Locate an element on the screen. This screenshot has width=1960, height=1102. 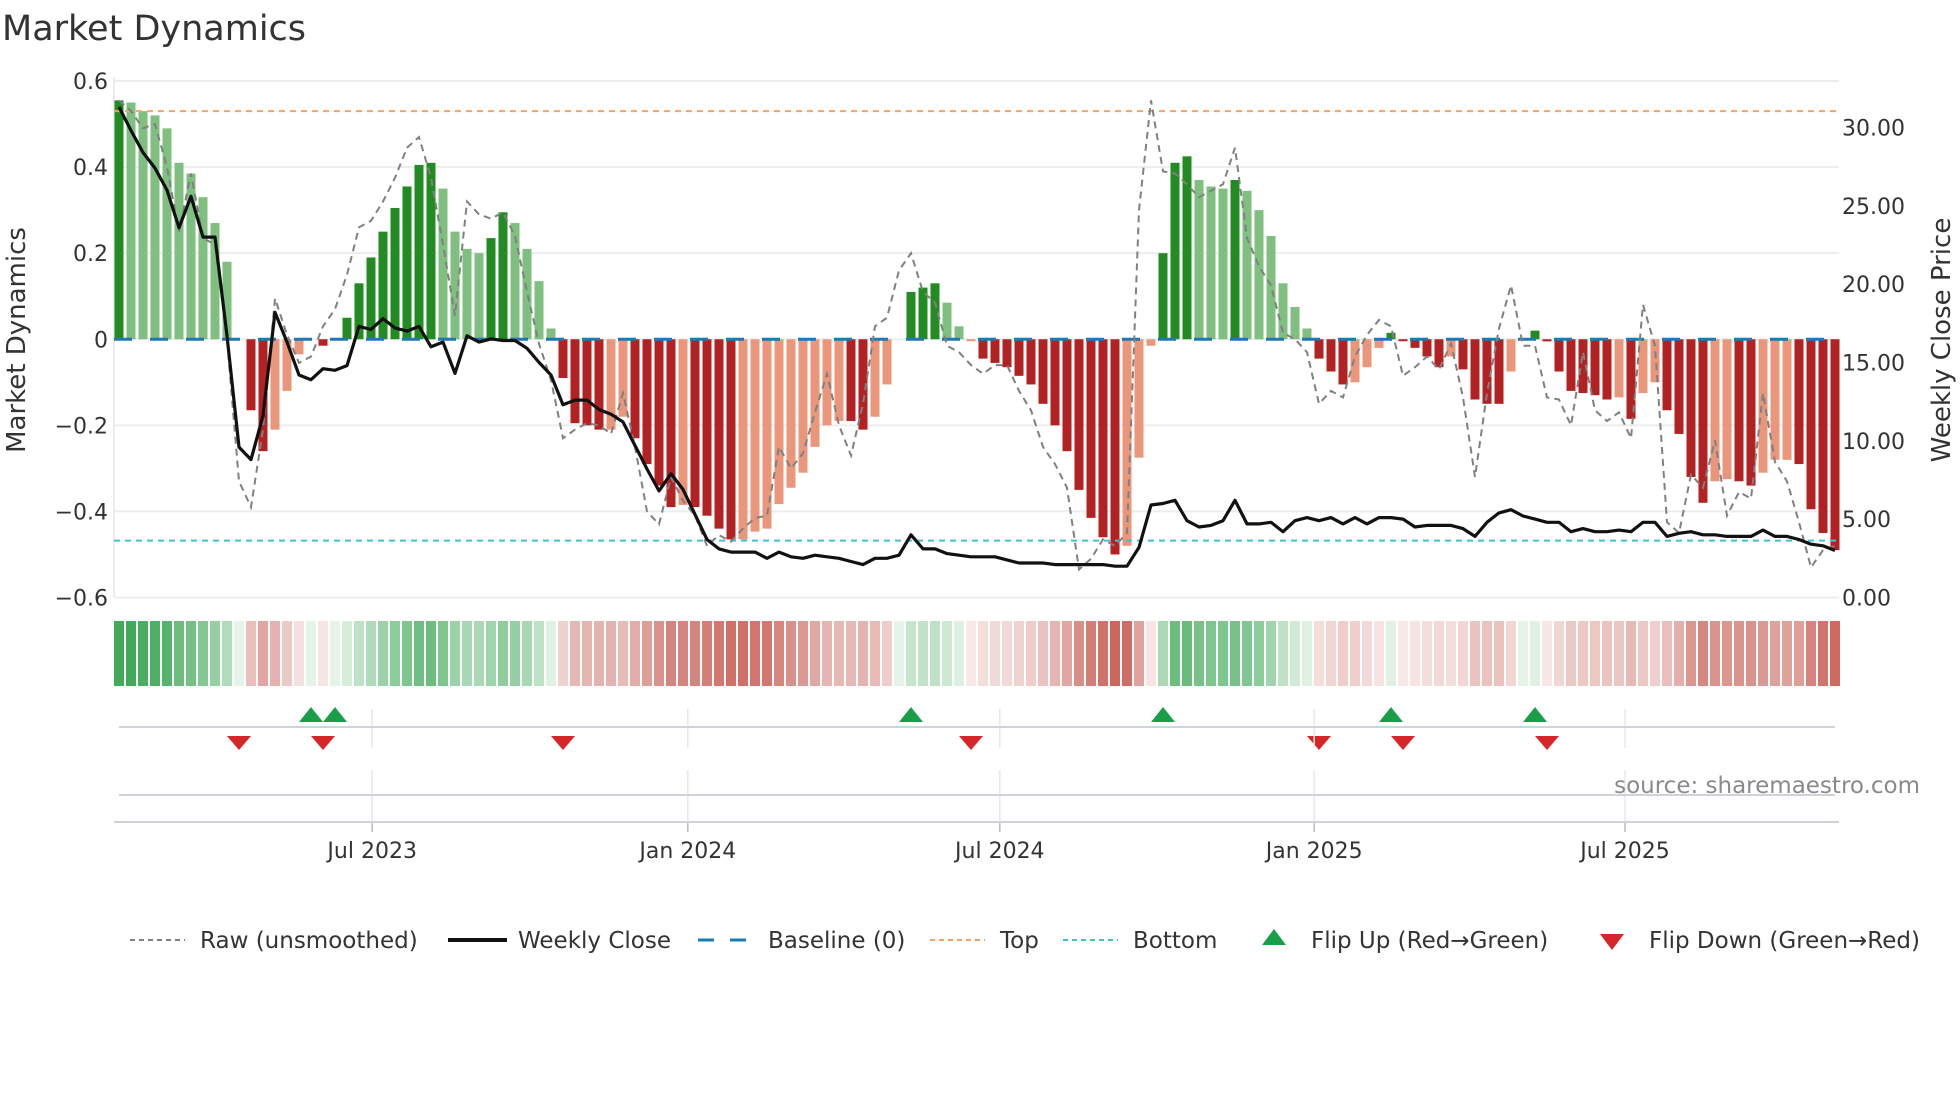
left-axis: 0.6 0.4 0.2 0 −0.2 −0.4 −0.6 is located at coordinates (81, 341).